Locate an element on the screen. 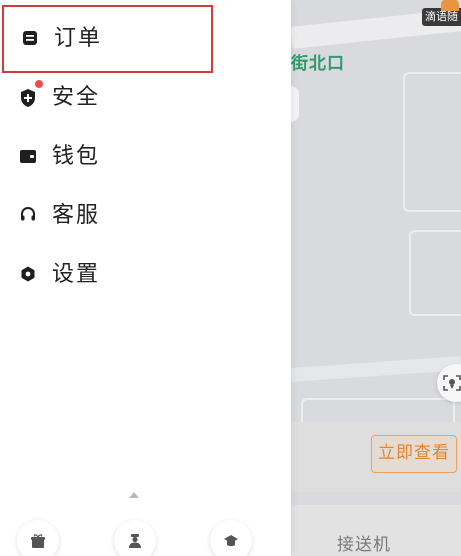 This screenshot has height=556, width=461. wallet-icon is located at coordinates (29, 157).